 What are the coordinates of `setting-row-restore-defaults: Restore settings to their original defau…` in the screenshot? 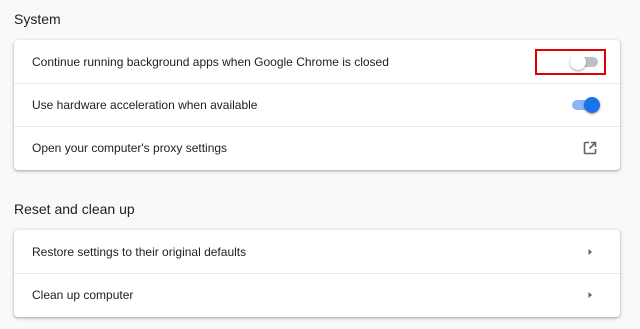 It's located at (317, 251).